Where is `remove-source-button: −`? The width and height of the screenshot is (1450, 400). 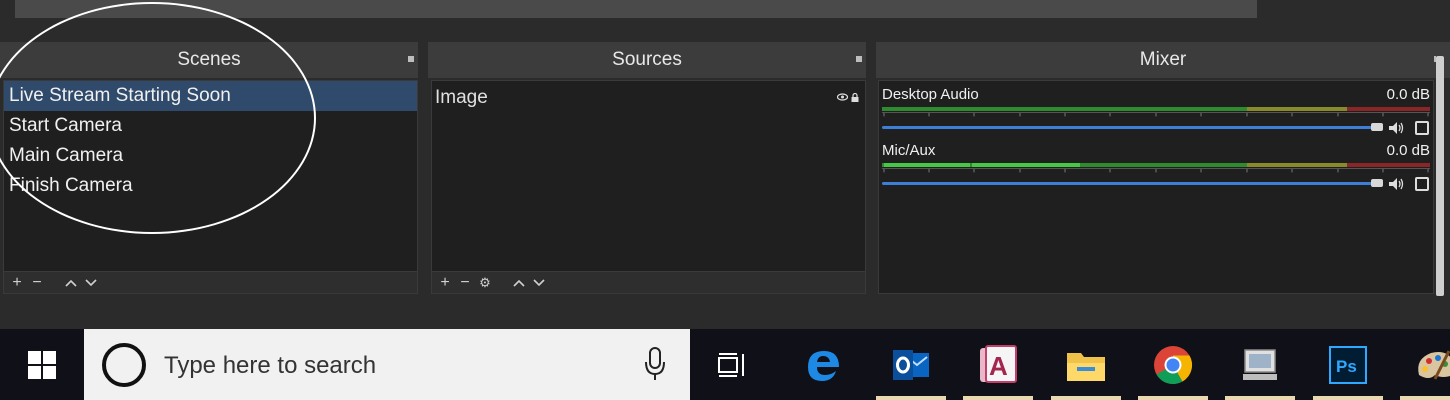
remove-source-button: − is located at coordinates (465, 282).